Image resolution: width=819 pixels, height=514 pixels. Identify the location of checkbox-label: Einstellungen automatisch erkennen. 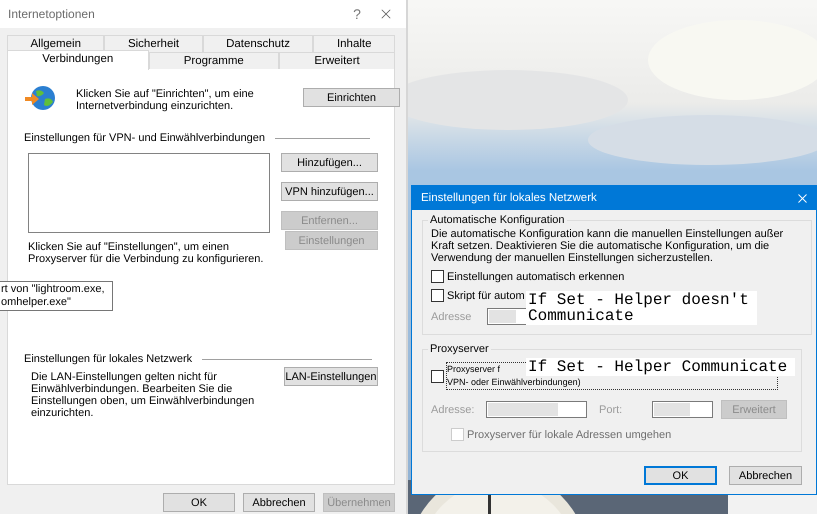
(535, 276).